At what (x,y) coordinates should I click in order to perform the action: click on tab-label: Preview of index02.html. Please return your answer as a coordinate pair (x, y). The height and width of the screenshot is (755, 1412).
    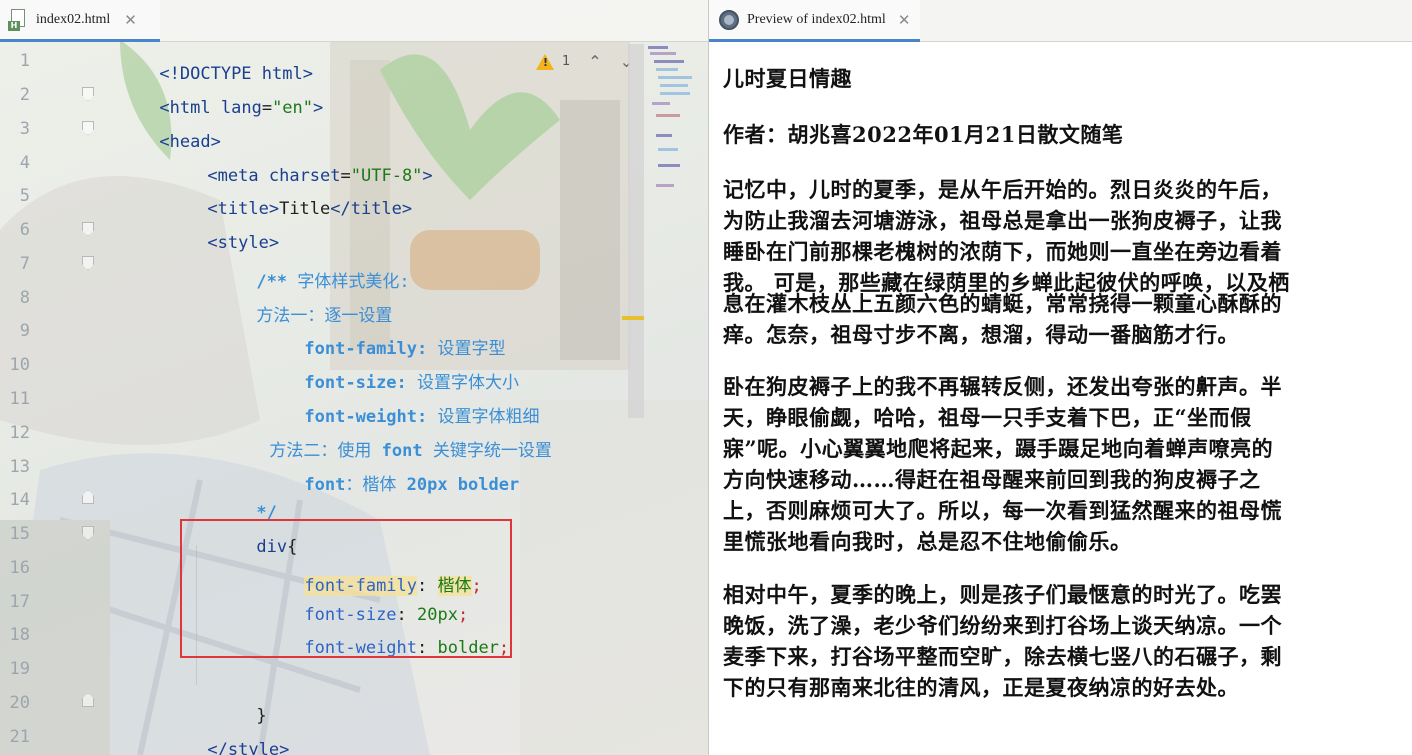
    Looking at the image, I should click on (816, 19).